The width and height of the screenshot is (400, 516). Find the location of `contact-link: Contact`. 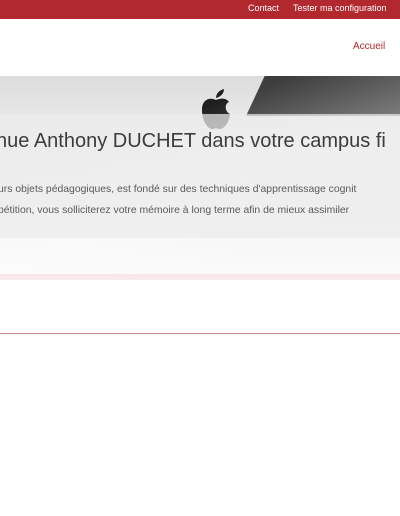

contact-link: Contact is located at coordinates (263, 8).